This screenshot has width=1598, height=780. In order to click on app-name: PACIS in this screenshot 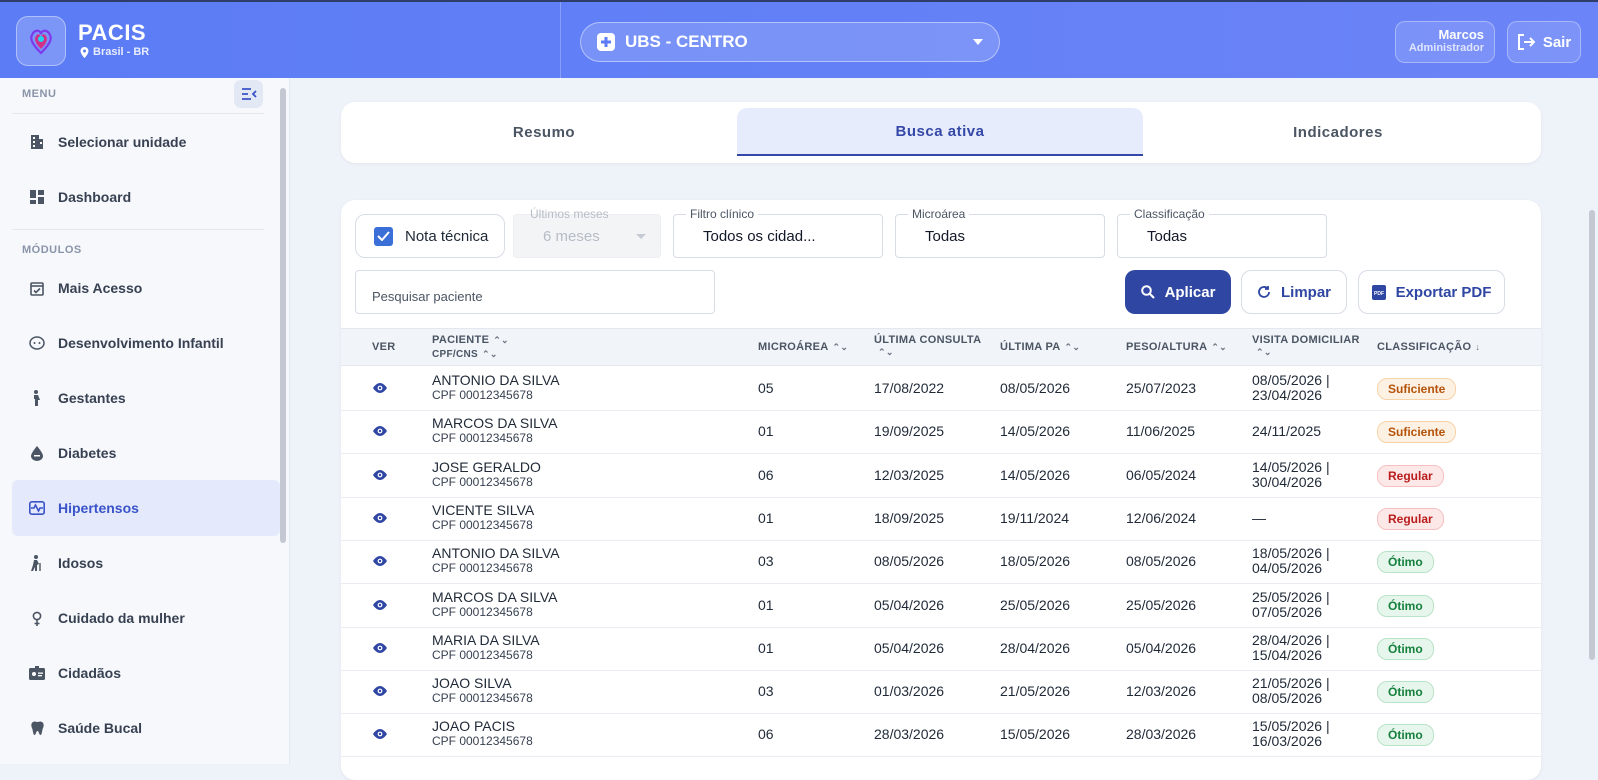, I will do `click(112, 32)`.